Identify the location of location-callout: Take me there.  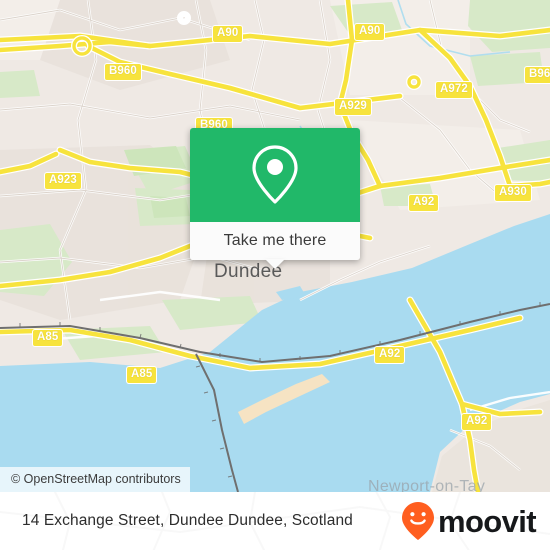
(275, 198).